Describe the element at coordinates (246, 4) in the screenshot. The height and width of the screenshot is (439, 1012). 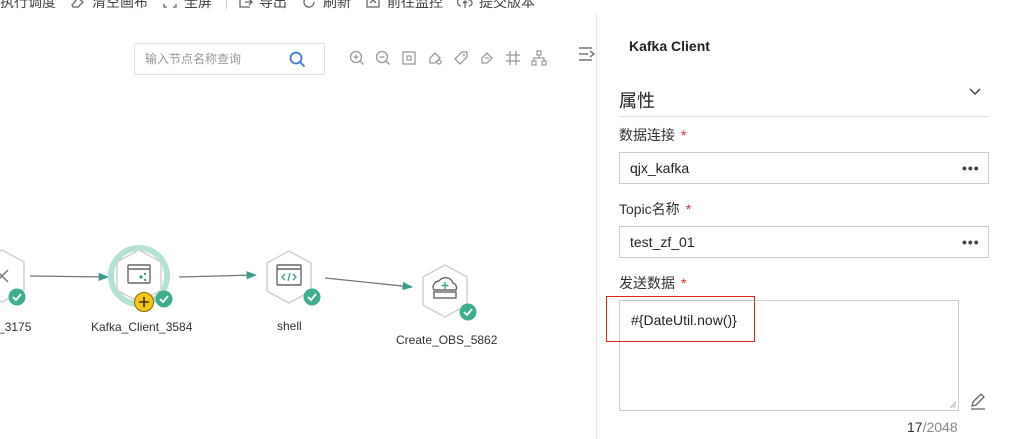
I see `export-icon` at that location.